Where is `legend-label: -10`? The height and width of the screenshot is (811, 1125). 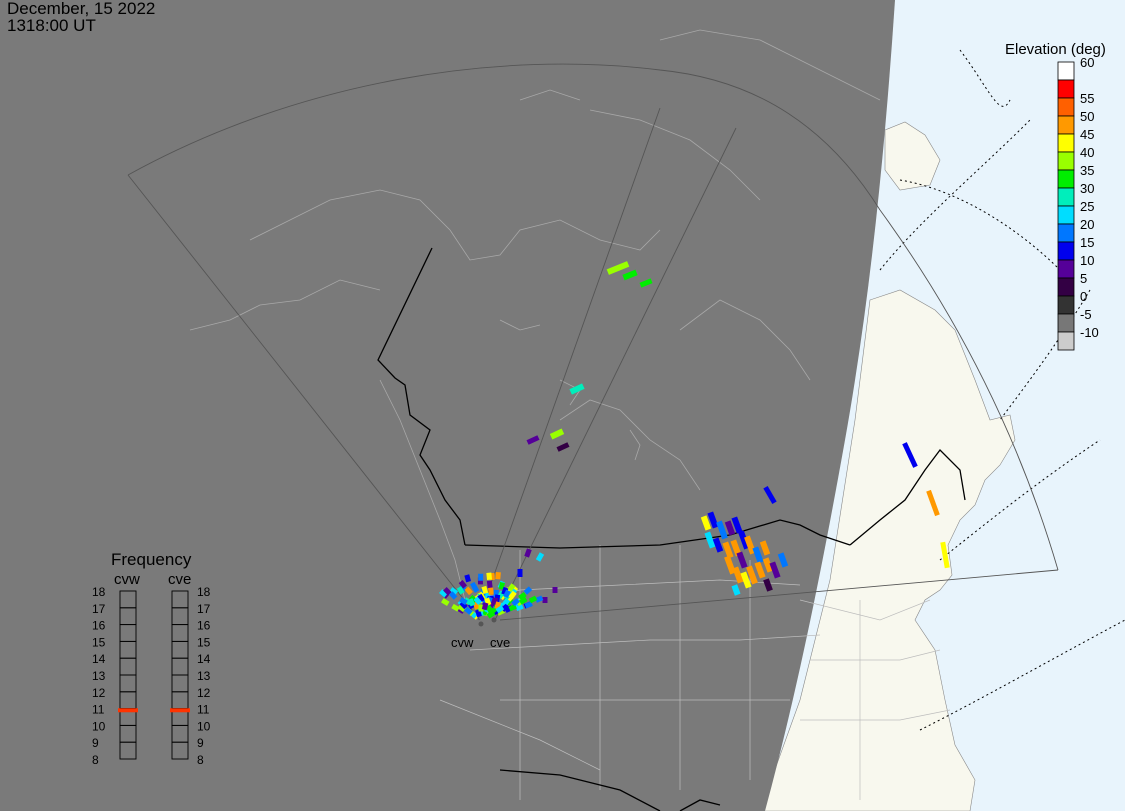 legend-label: -10 is located at coordinates (1089, 332).